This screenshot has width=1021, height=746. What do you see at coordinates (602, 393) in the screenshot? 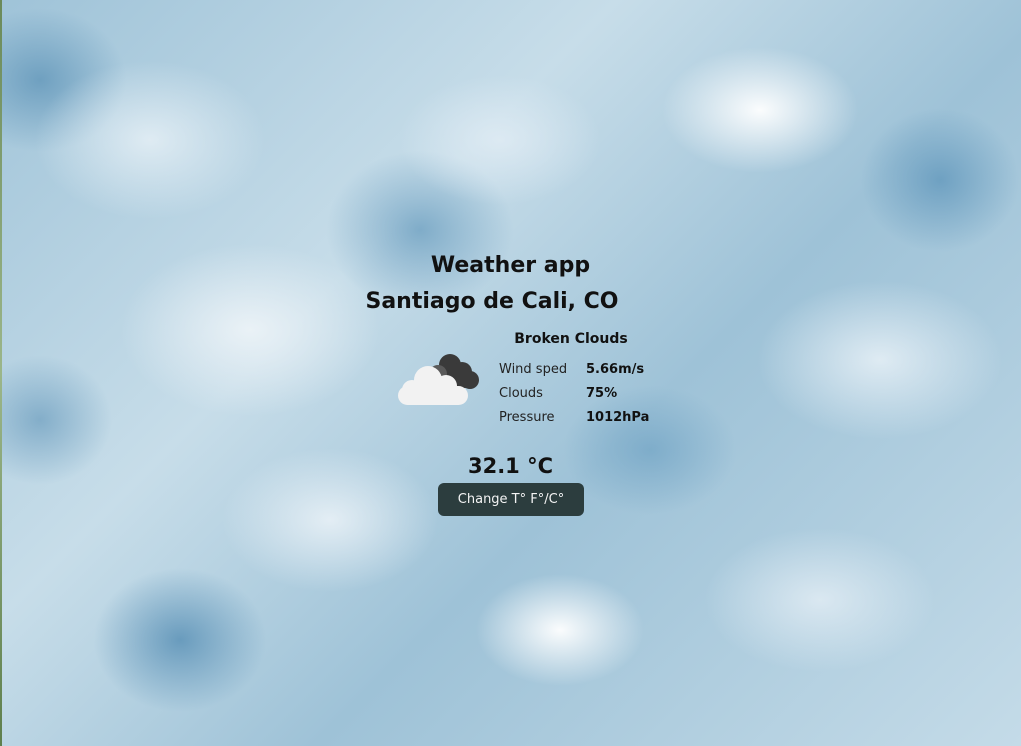
I see `clouds-value: 75%` at bounding box center [602, 393].